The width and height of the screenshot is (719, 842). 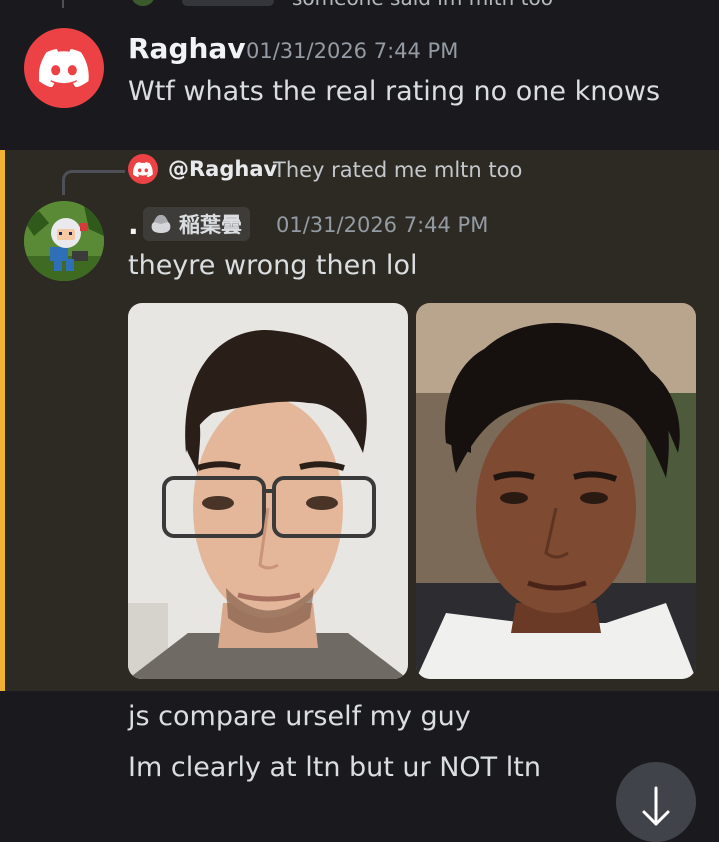 What do you see at coordinates (299, 716) in the screenshot?
I see `message-text: js compare urself my guy` at bounding box center [299, 716].